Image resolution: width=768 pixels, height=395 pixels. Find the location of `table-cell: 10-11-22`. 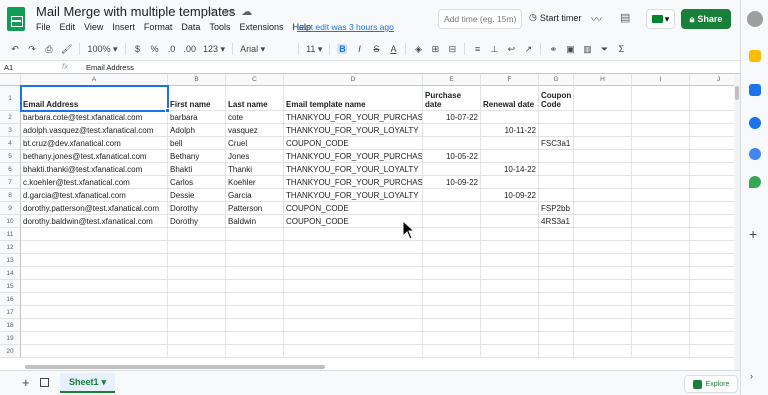

table-cell: 10-11-22 is located at coordinates (510, 130).